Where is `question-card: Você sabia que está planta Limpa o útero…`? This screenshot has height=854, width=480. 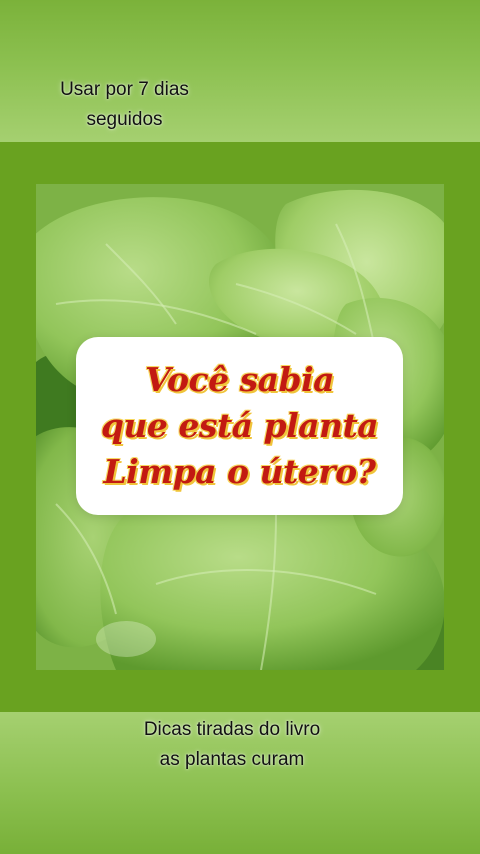 question-card: Você sabia que está planta Limpa o útero… is located at coordinates (239, 426).